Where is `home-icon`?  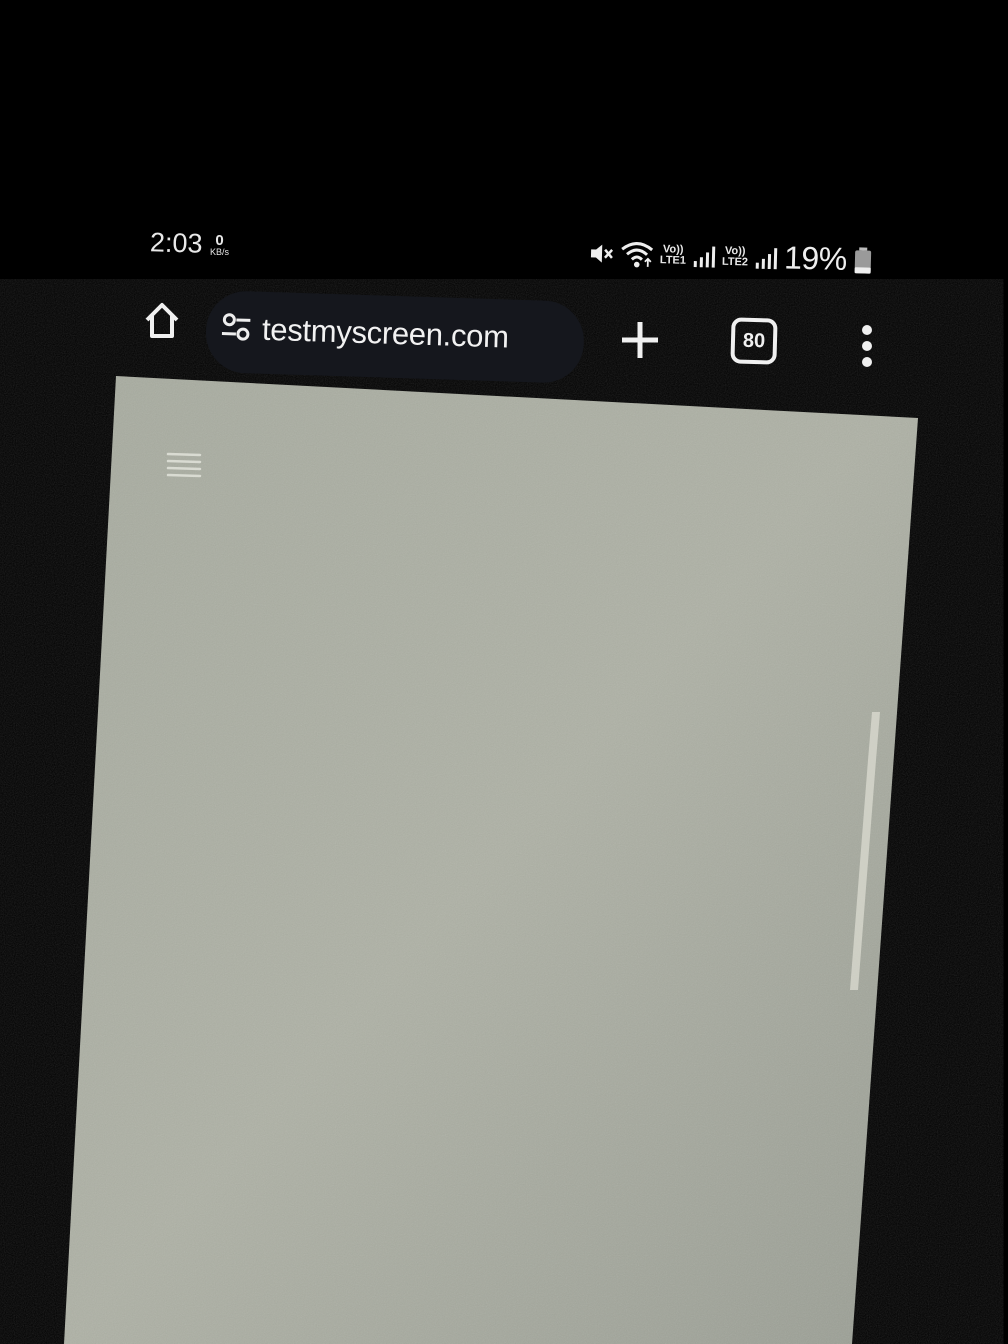 home-icon is located at coordinates (162, 320).